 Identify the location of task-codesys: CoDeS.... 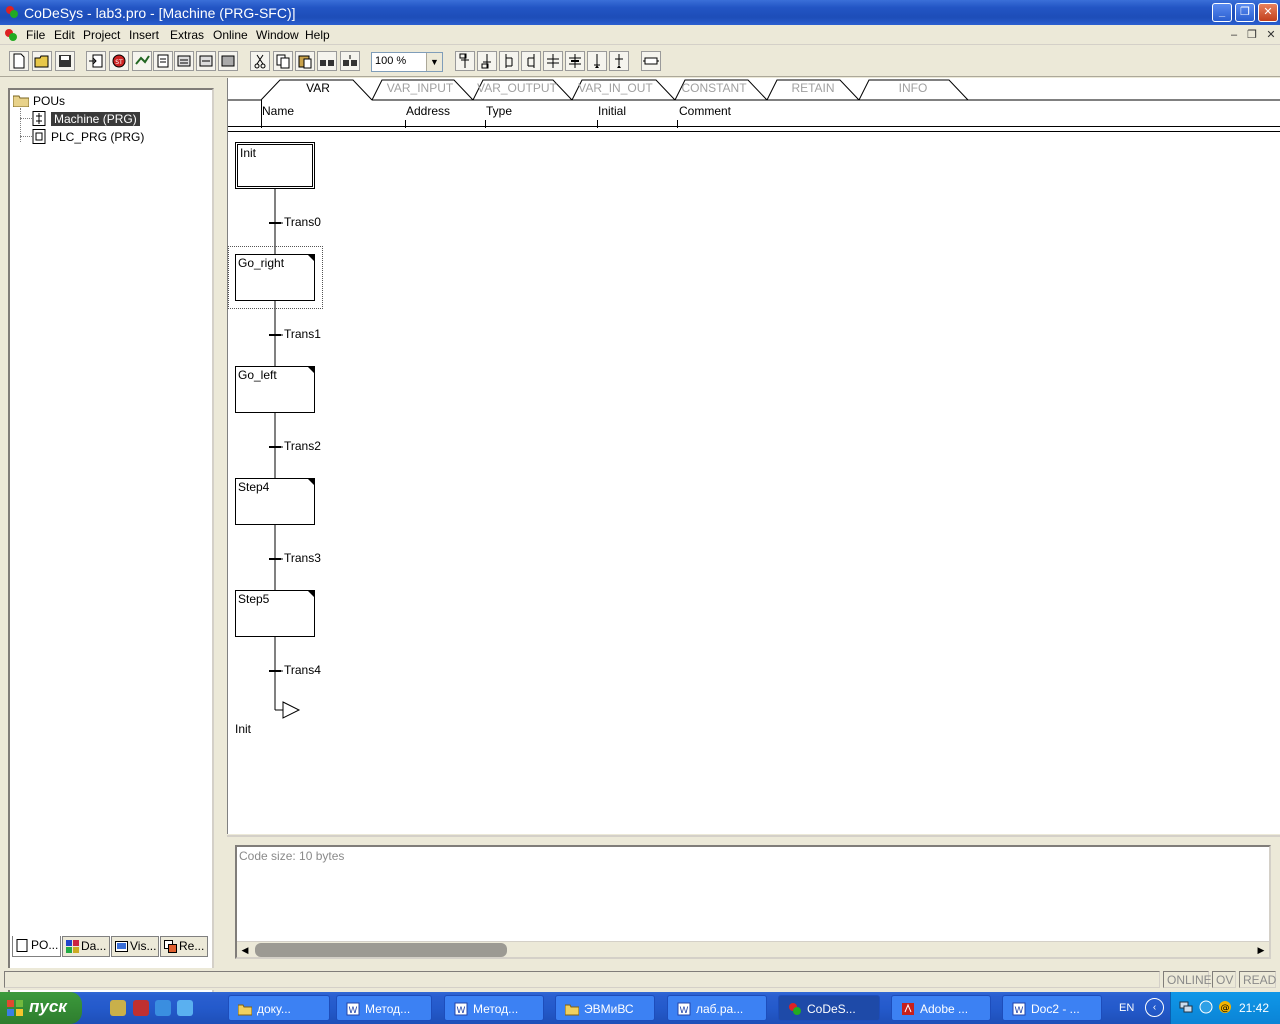
(829, 1008).